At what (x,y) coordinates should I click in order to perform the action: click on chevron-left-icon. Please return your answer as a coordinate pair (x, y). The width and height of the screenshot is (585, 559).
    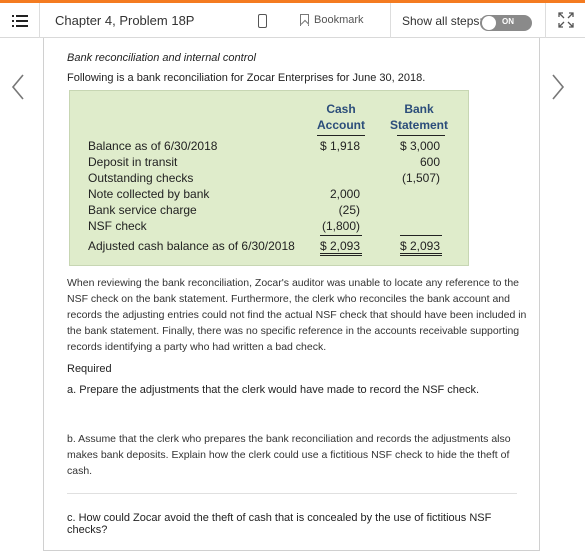
    Looking at the image, I should click on (18, 87).